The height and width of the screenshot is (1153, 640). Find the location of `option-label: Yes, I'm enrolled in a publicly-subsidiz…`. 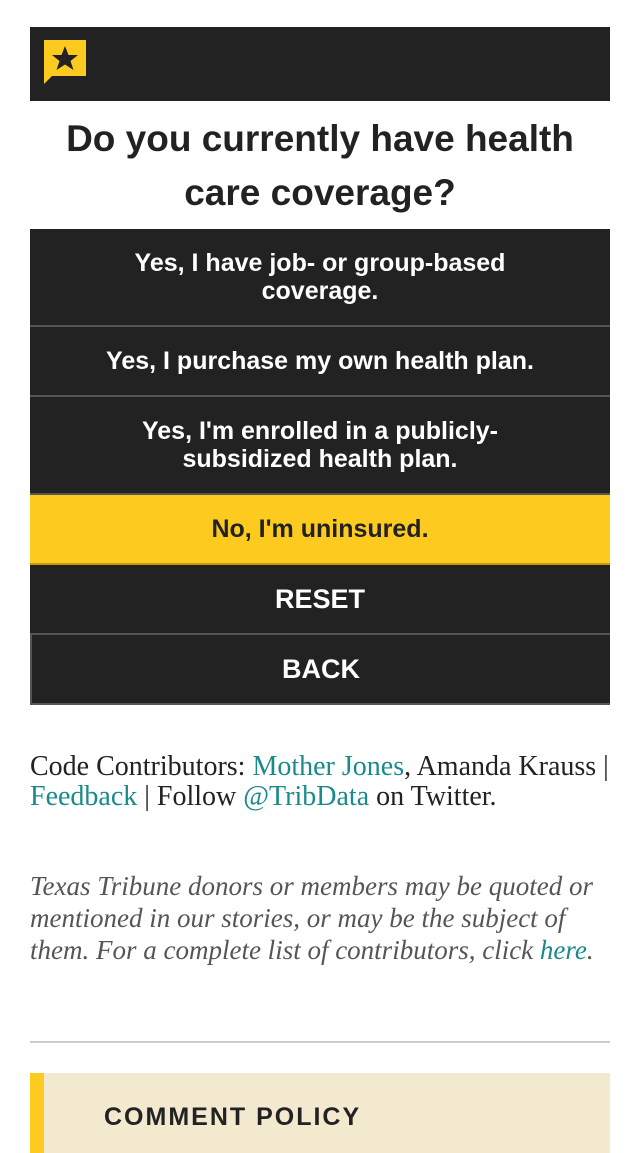

option-label: Yes, I'm enrolled in a publicly-subsidiz… is located at coordinates (320, 445).